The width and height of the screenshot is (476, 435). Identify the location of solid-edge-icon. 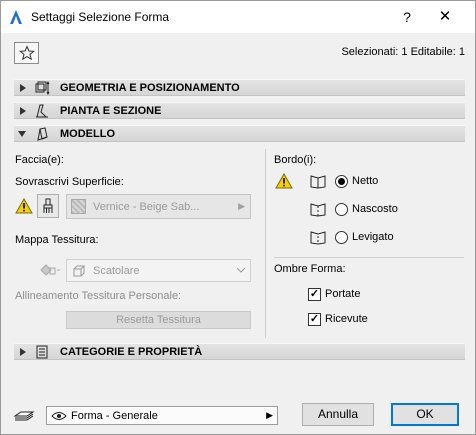
(318, 182).